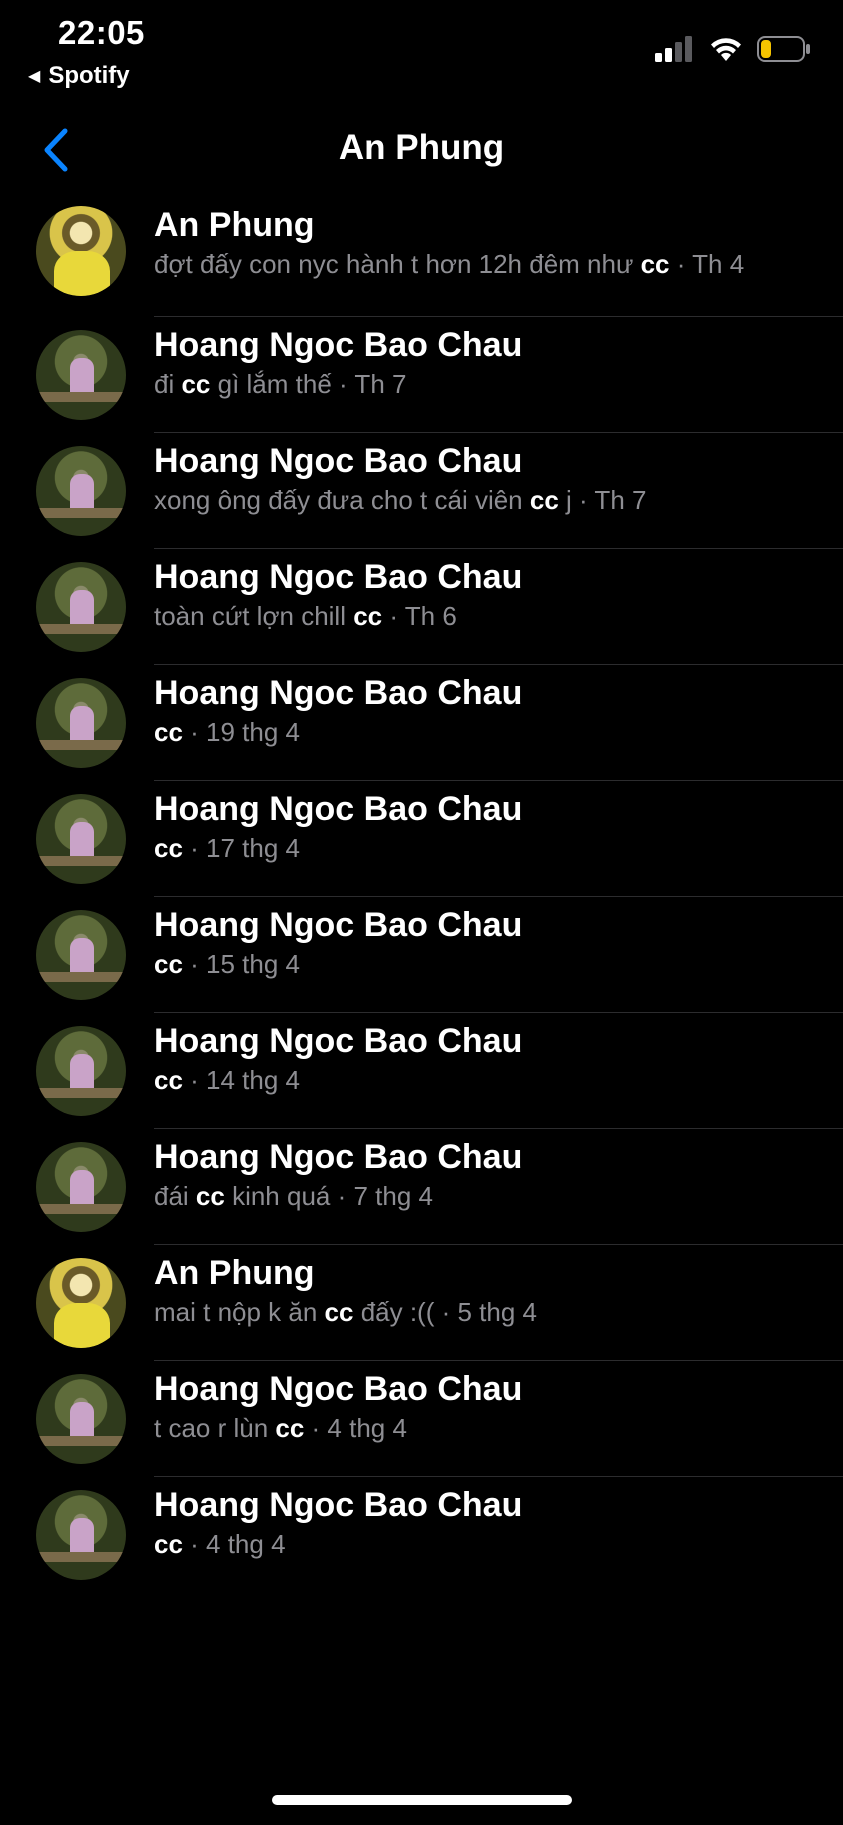 The width and height of the screenshot is (843, 1825). I want to click on message-snippet: cc · 14 thg 4, so click(480, 1080).